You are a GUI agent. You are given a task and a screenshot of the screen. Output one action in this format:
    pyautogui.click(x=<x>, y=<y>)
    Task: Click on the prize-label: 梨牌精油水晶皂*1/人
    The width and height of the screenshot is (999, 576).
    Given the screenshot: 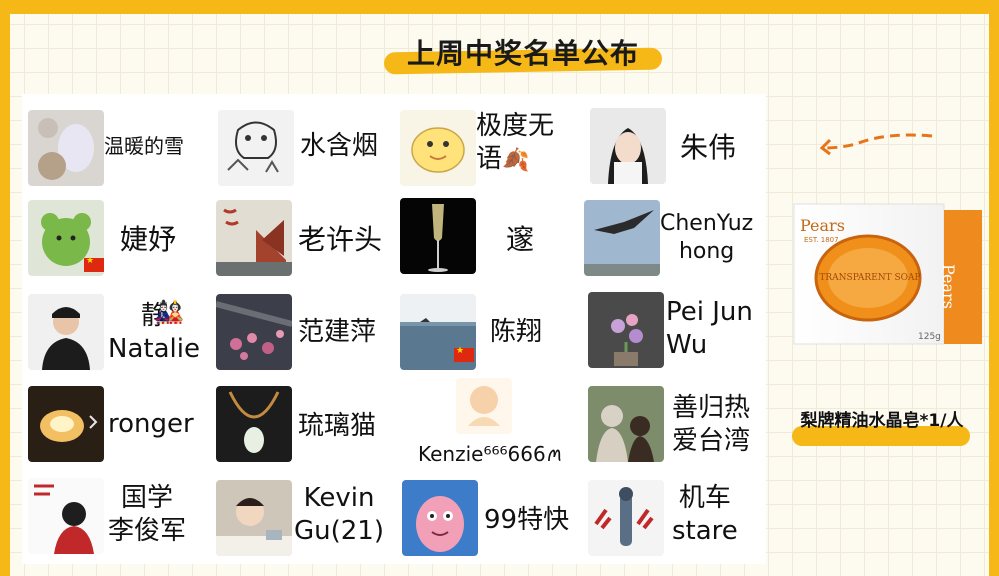 What is the action you would take?
    pyautogui.click(x=882, y=421)
    